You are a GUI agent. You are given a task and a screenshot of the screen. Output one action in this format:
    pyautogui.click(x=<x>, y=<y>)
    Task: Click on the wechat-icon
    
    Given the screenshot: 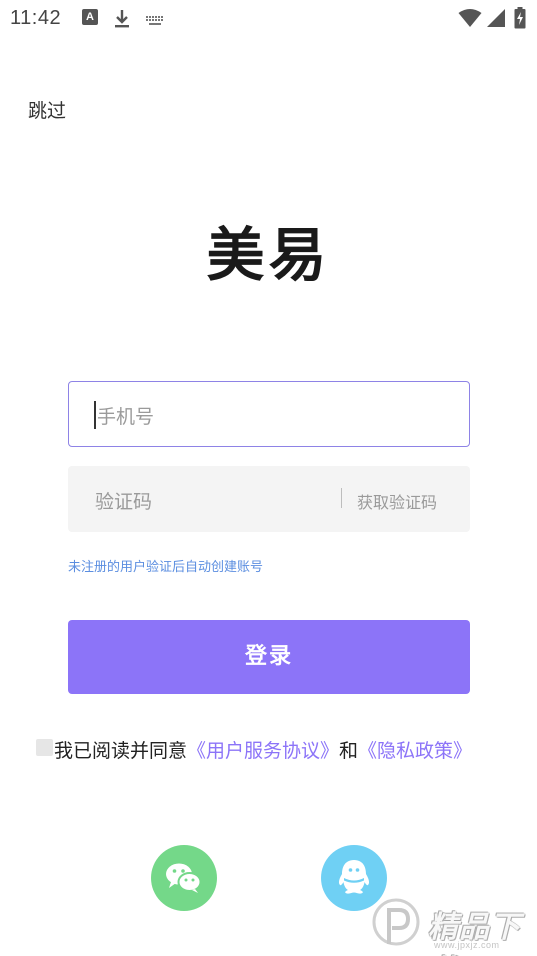 What is the action you would take?
    pyautogui.click(x=184, y=878)
    